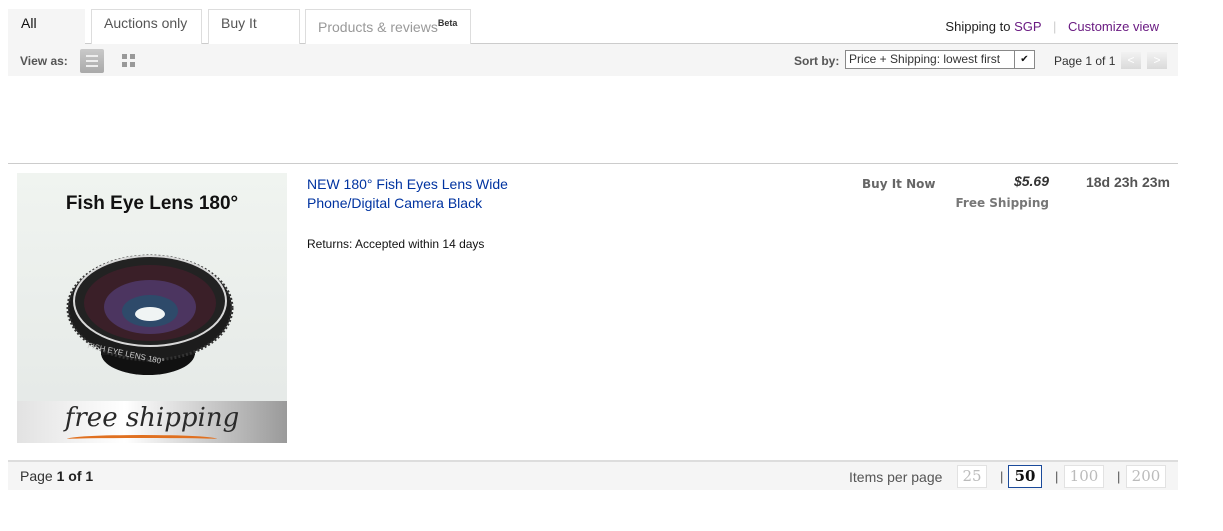  What do you see at coordinates (36, 476) in the screenshot?
I see `page-prefix: Page` at bounding box center [36, 476].